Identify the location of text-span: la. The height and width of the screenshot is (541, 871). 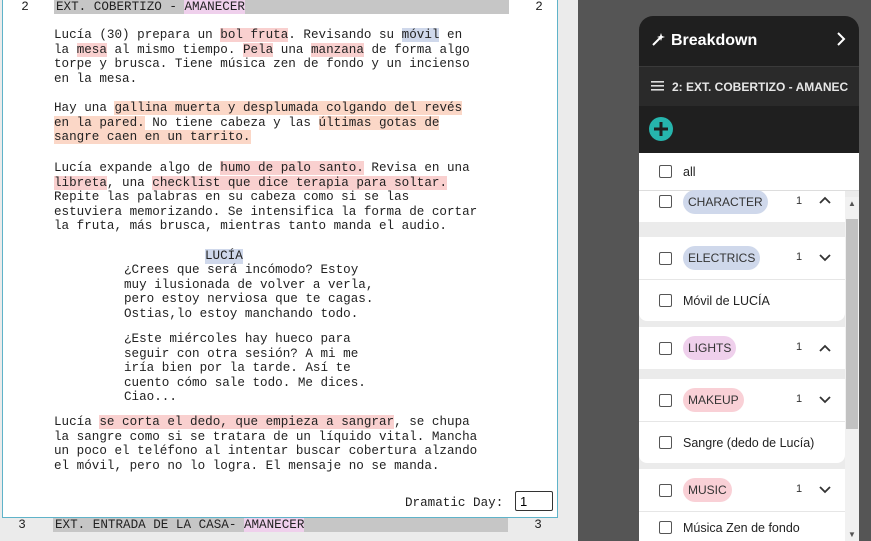
(65, 49).